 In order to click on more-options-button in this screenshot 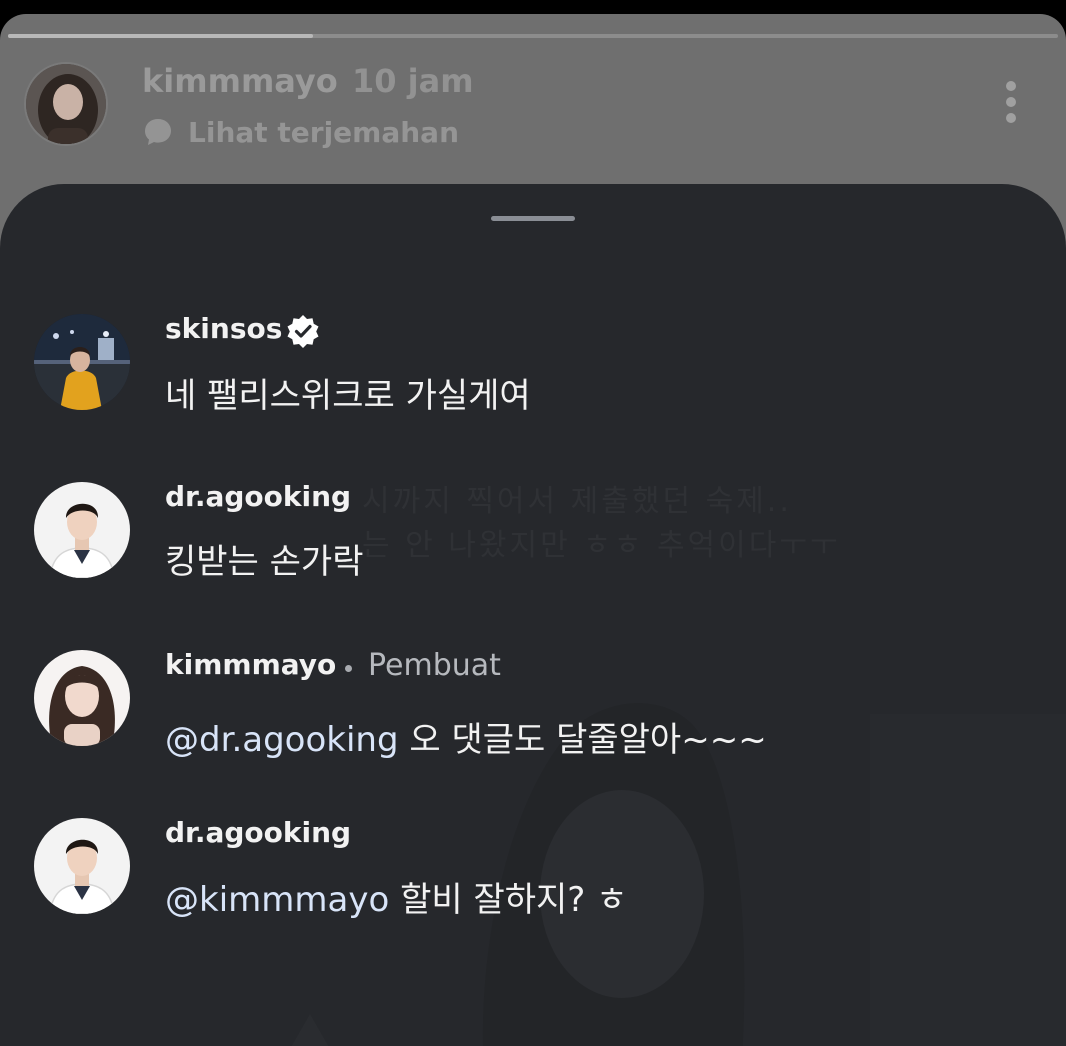, I will do `click(1011, 102)`.